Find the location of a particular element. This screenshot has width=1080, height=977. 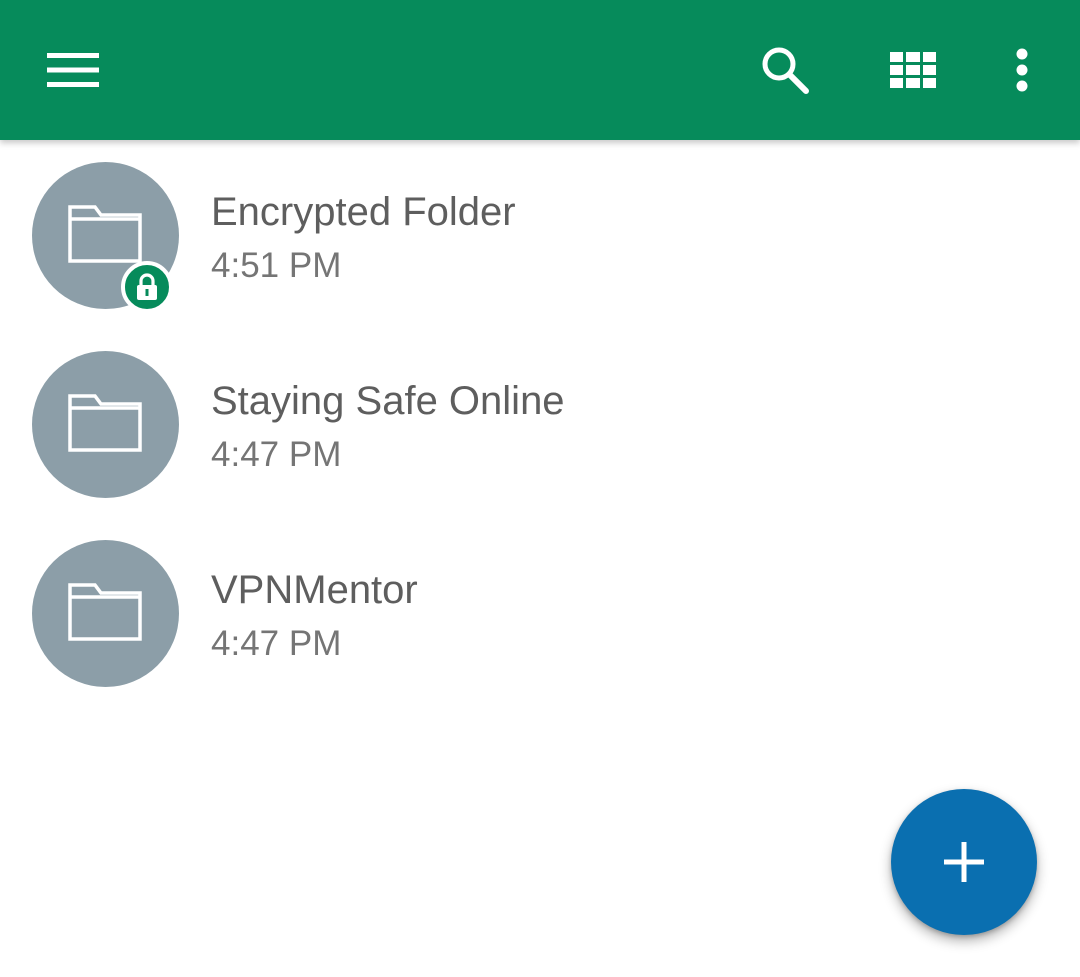

folder-title: VPNMentor is located at coordinates (314, 590).